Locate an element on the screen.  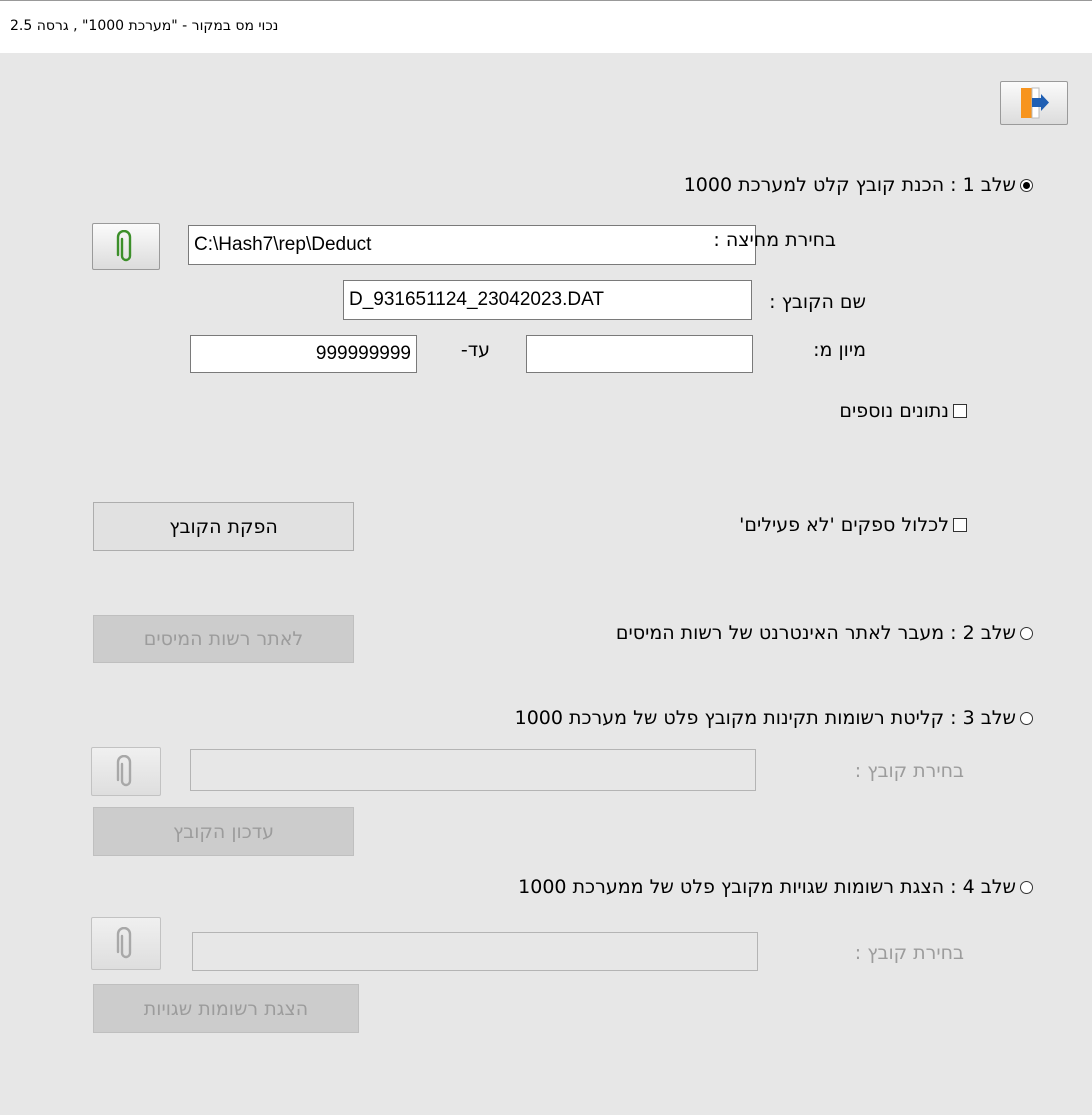
filename-value: D_931651124_23042023.DAT is located at coordinates (476, 299).